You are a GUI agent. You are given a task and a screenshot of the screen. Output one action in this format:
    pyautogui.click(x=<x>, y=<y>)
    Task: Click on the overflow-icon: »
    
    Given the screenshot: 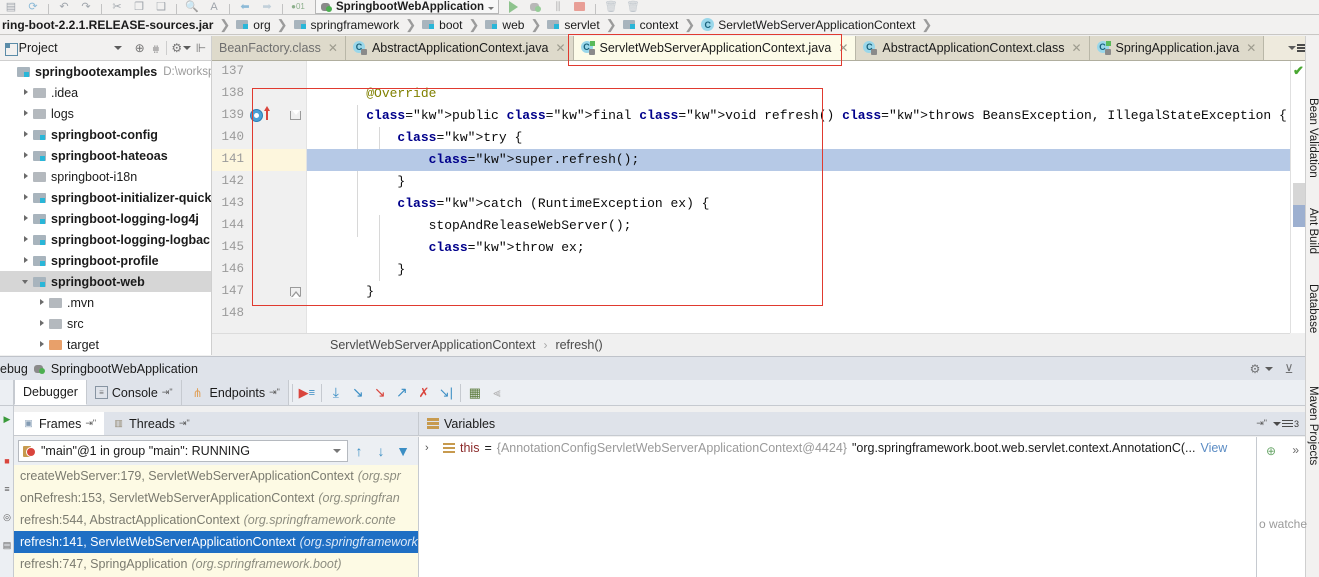 What is the action you would take?
    pyautogui.click(x=1295, y=450)
    